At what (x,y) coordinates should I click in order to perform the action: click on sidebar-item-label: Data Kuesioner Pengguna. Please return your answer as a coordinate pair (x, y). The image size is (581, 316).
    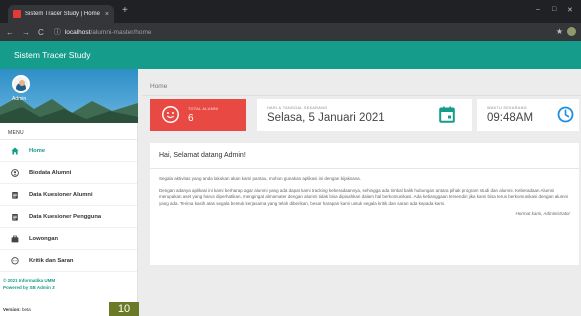
    Looking at the image, I should click on (65, 216).